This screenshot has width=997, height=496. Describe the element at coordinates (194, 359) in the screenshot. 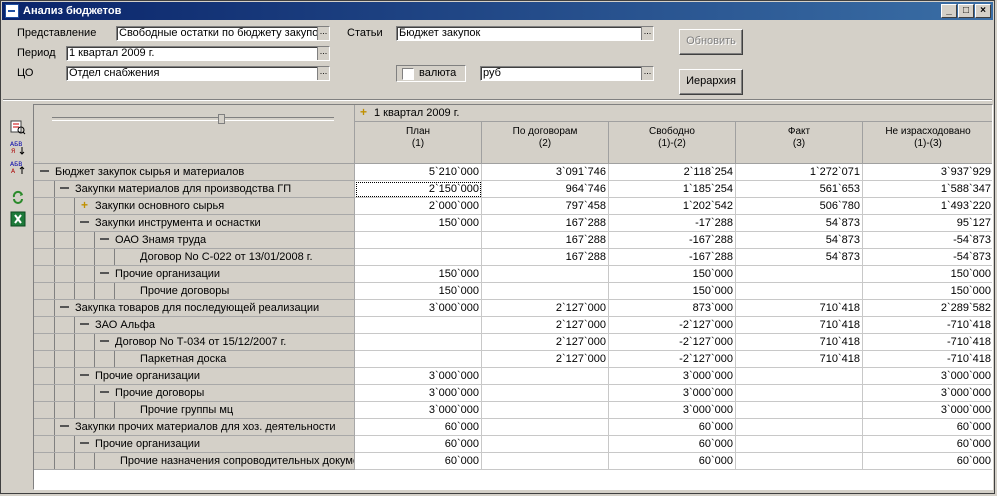

I see `row-label-cell: Паркетная доска` at that location.